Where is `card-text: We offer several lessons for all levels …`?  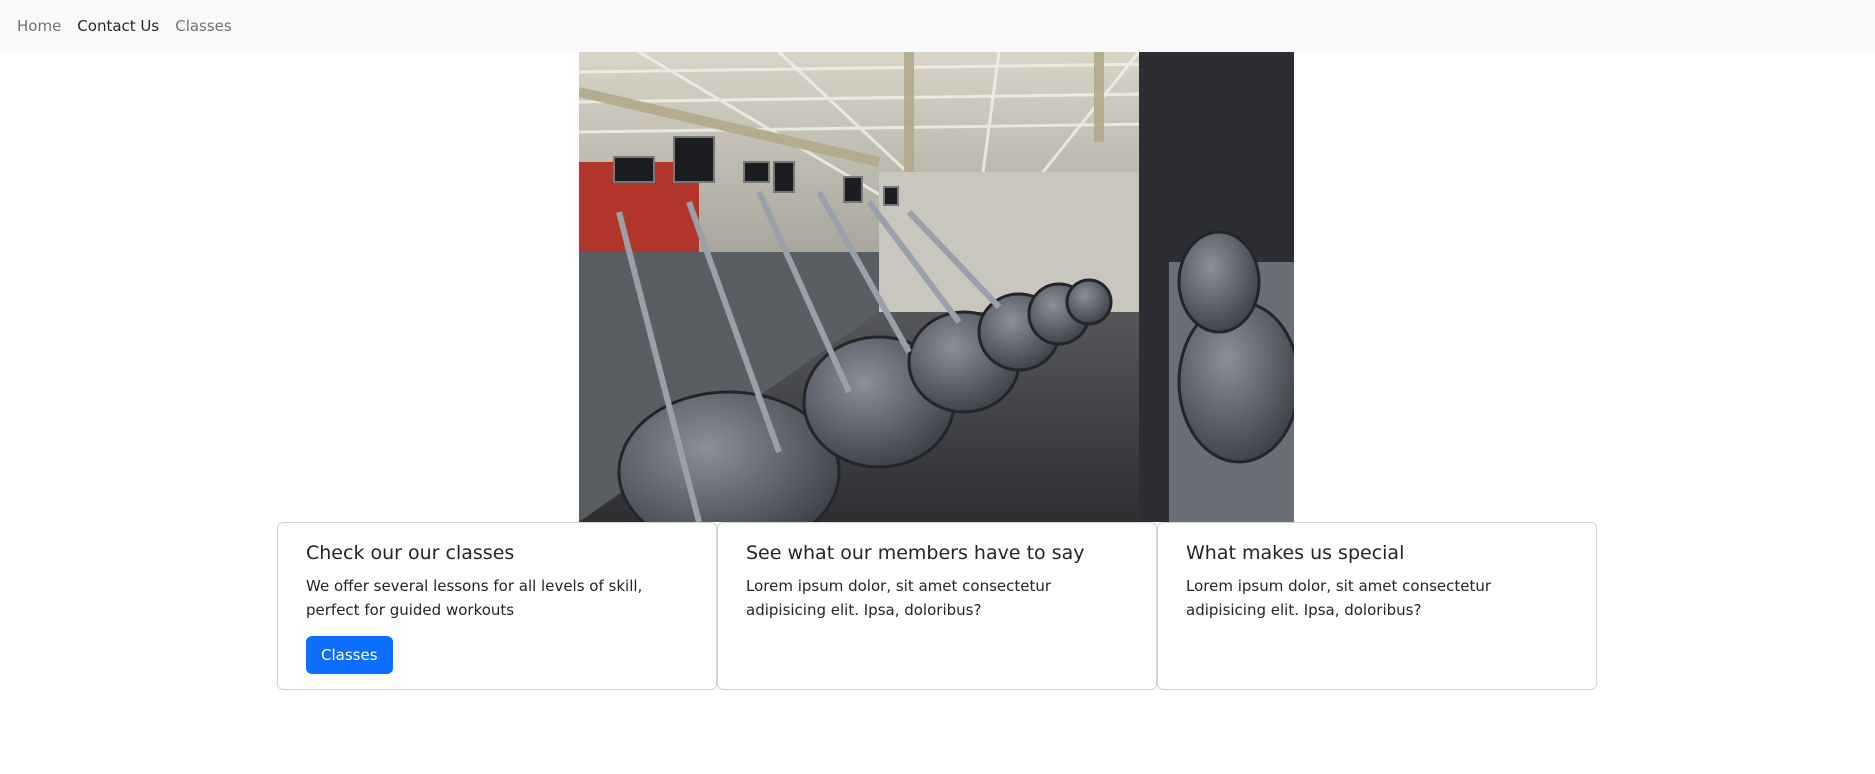 card-text: We offer several lessons for all levels … is located at coordinates (474, 597).